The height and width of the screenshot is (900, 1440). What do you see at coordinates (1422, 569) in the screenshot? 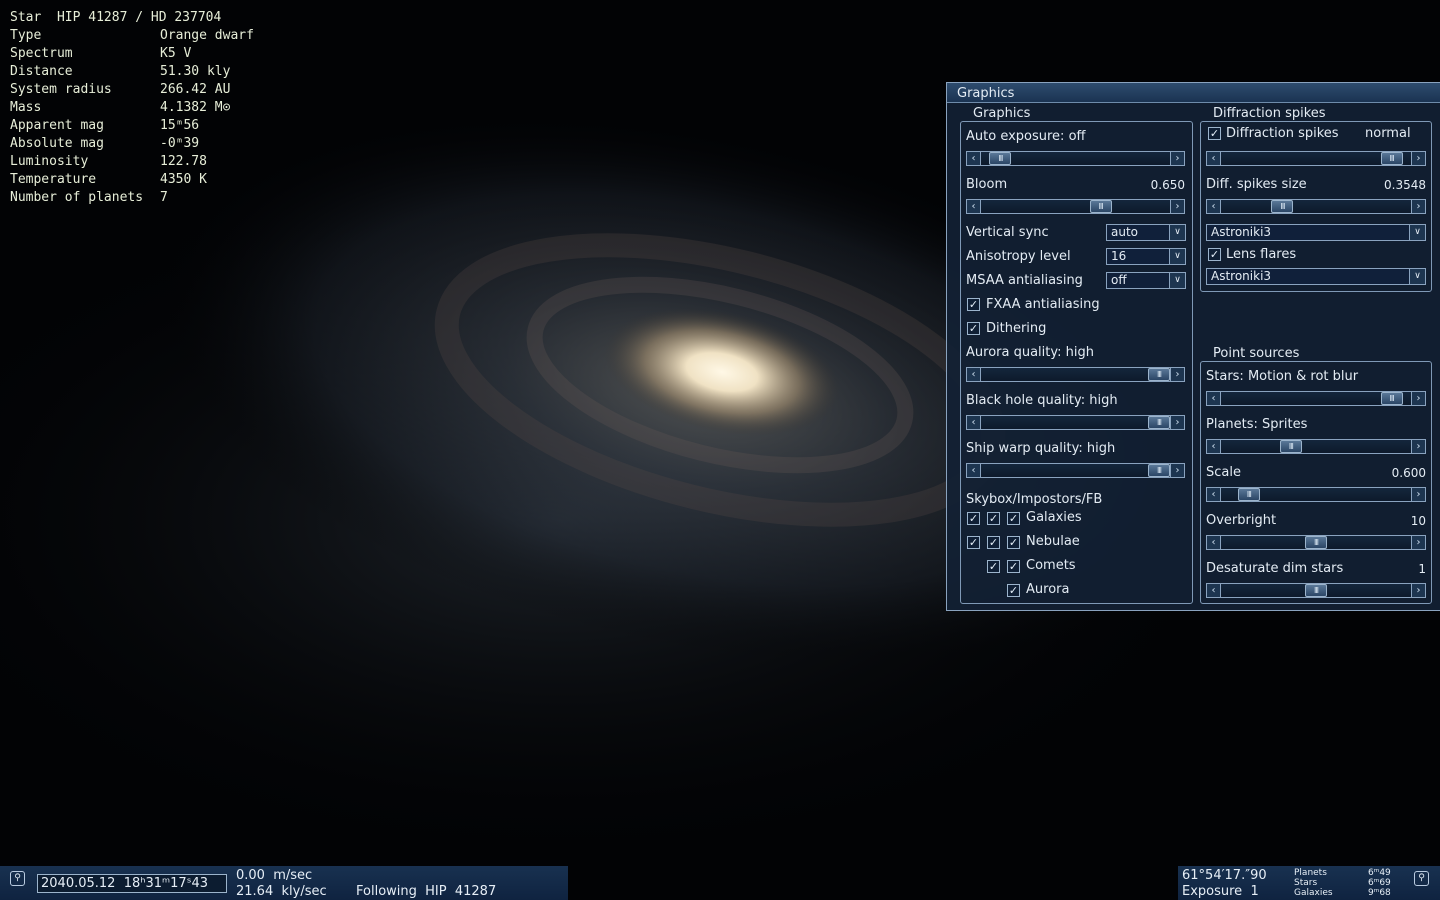
I see `desaturate-value: 1` at bounding box center [1422, 569].